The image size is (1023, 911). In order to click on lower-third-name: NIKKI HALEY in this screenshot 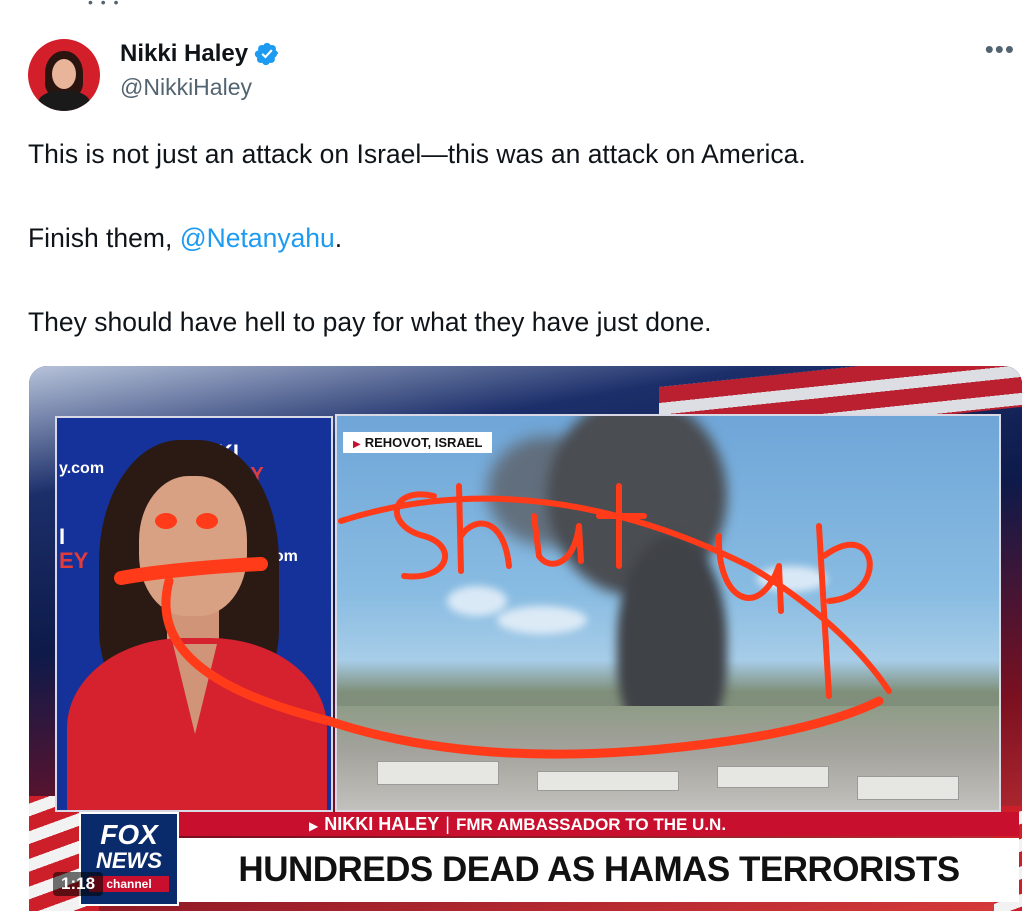, I will do `click(382, 824)`.